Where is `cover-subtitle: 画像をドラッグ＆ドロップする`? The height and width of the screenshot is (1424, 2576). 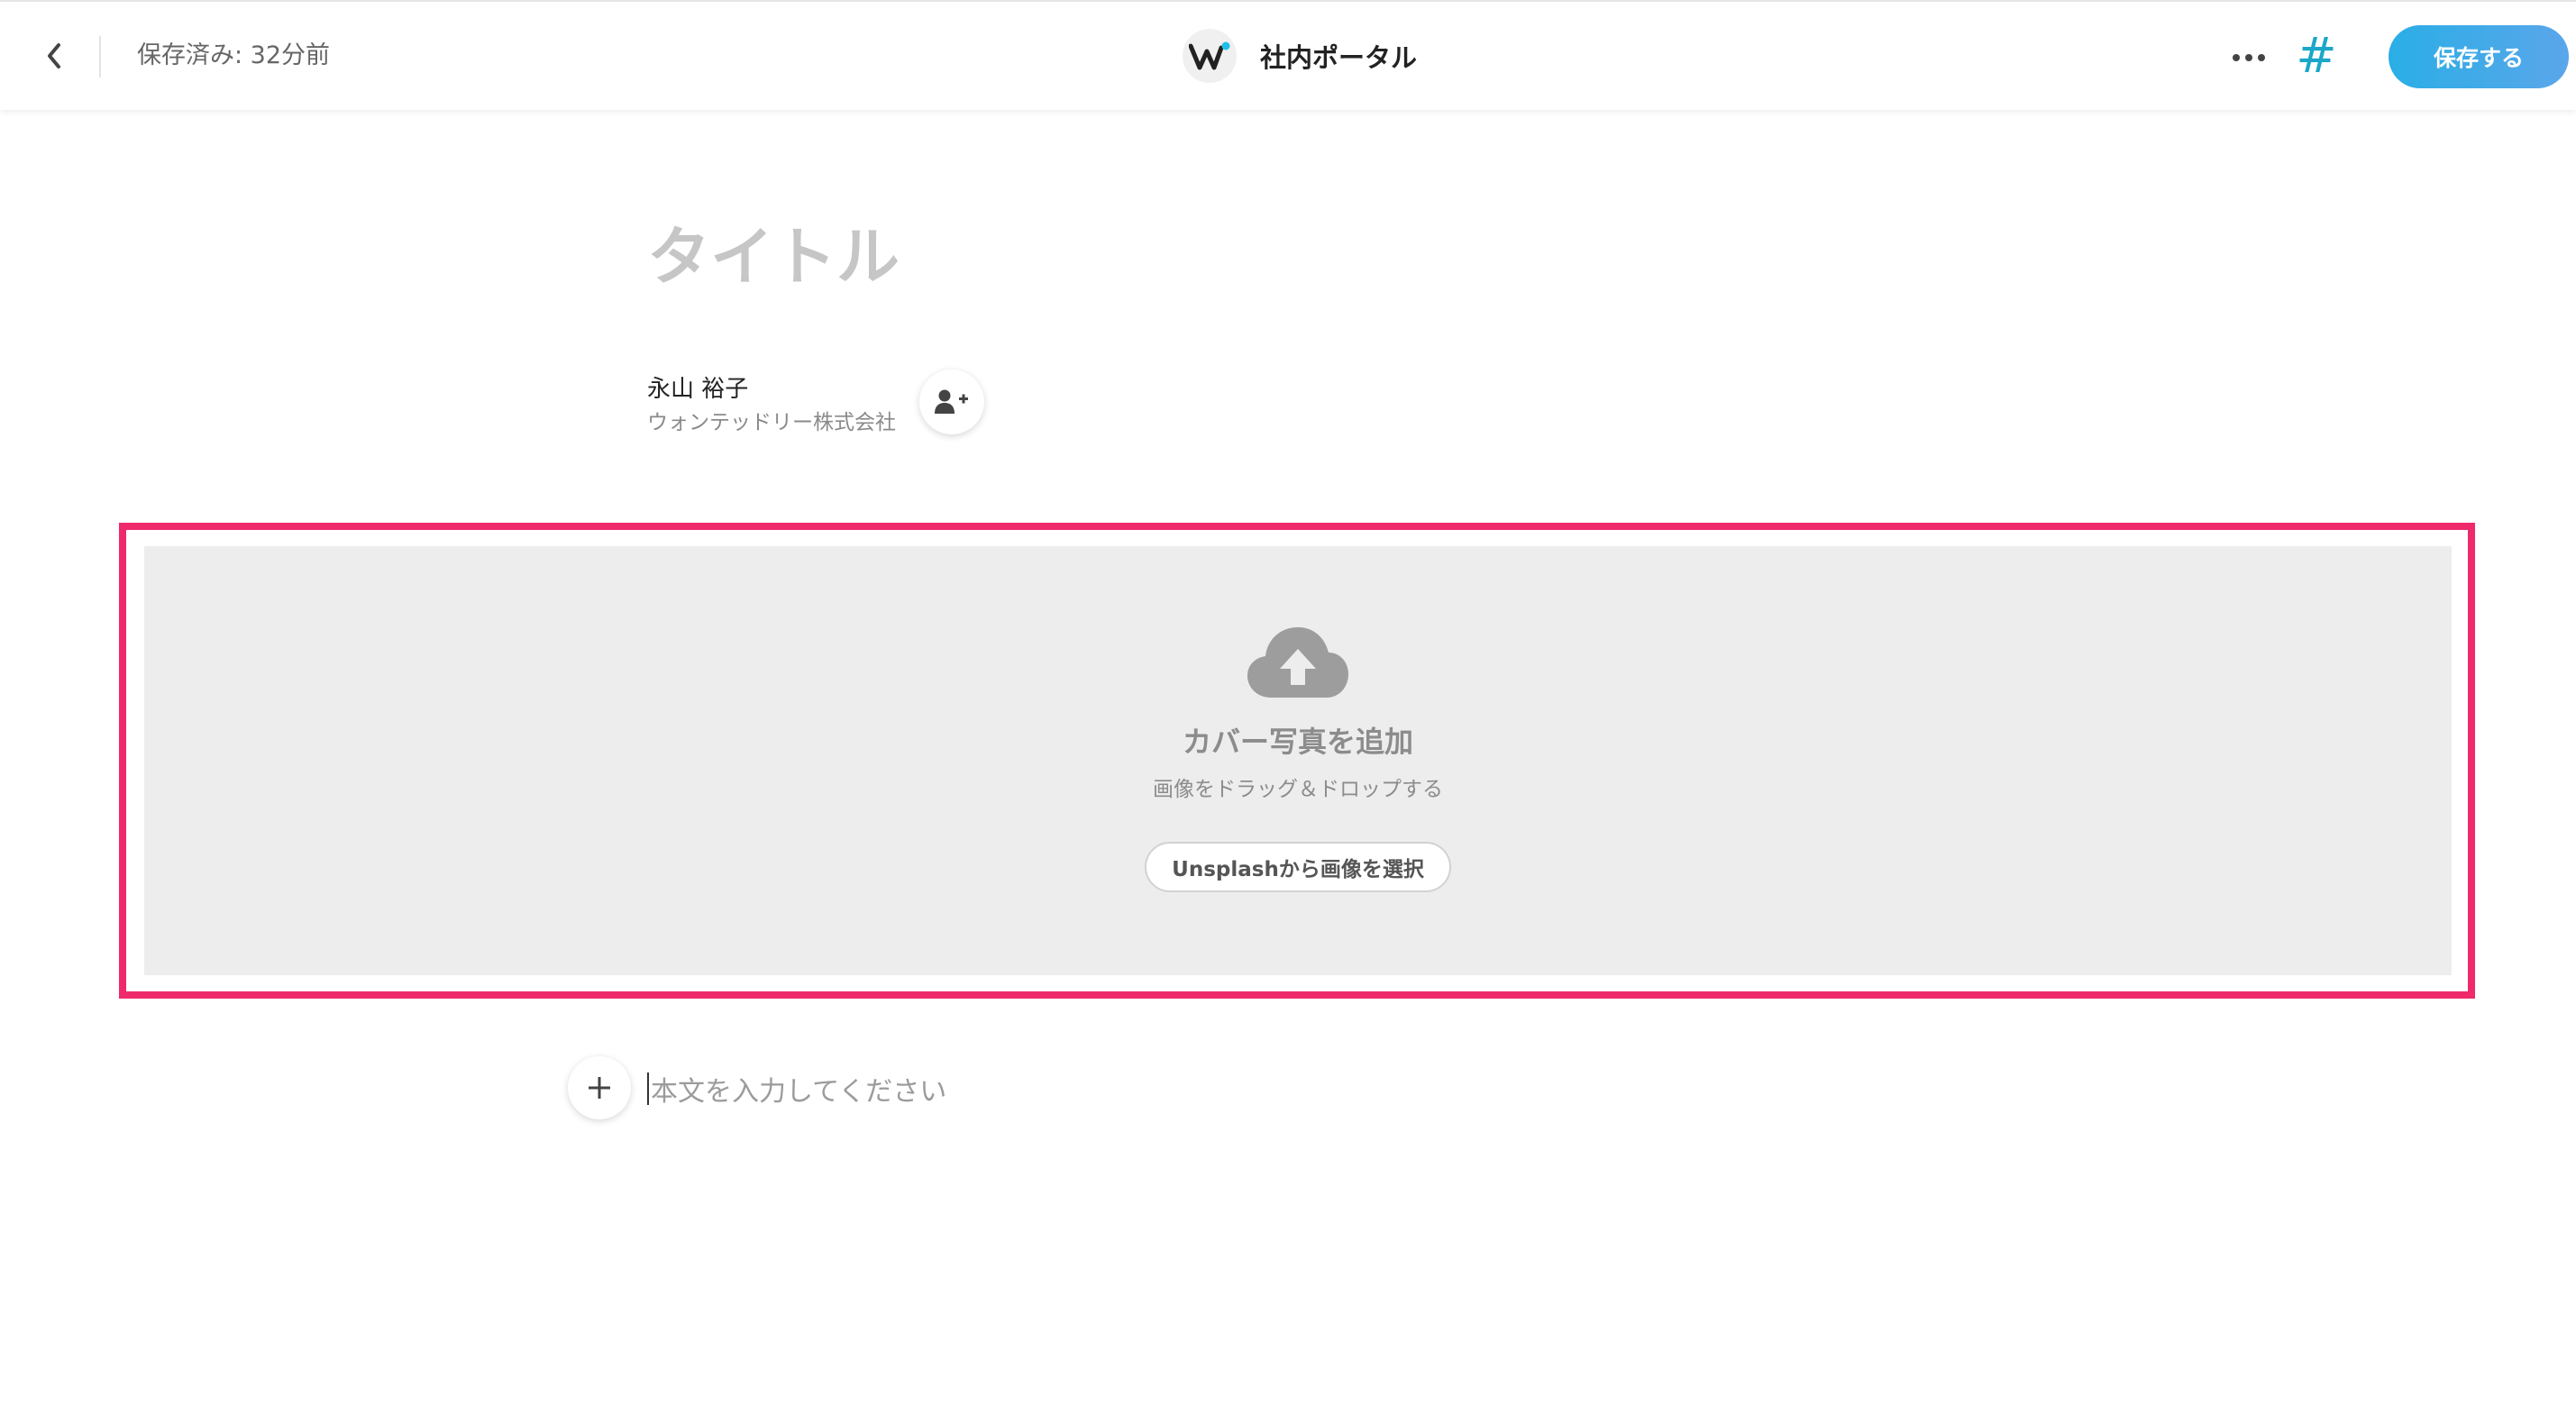
cover-subtitle: 画像をドラッグ＆ドロップする is located at coordinates (1298, 789).